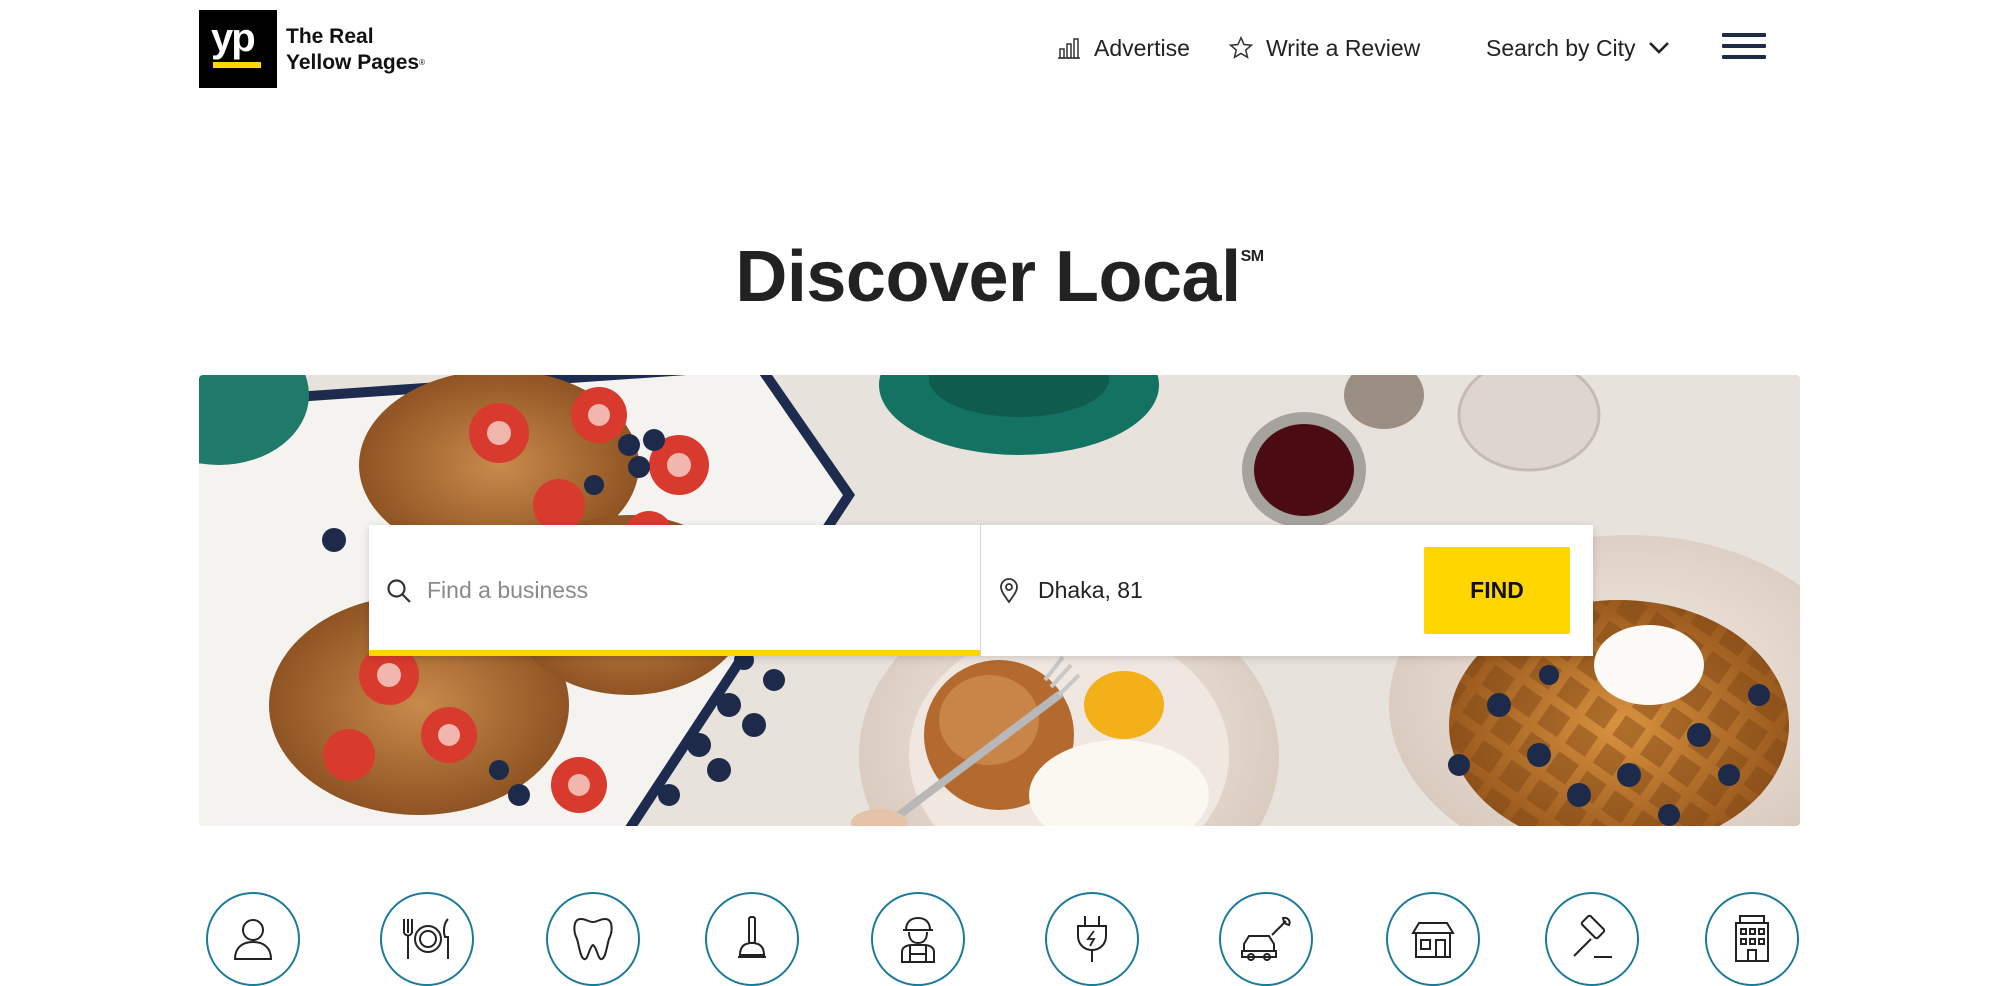 The width and height of the screenshot is (1999, 986). What do you see at coordinates (1241, 47) in the screenshot?
I see `star-icon` at bounding box center [1241, 47].